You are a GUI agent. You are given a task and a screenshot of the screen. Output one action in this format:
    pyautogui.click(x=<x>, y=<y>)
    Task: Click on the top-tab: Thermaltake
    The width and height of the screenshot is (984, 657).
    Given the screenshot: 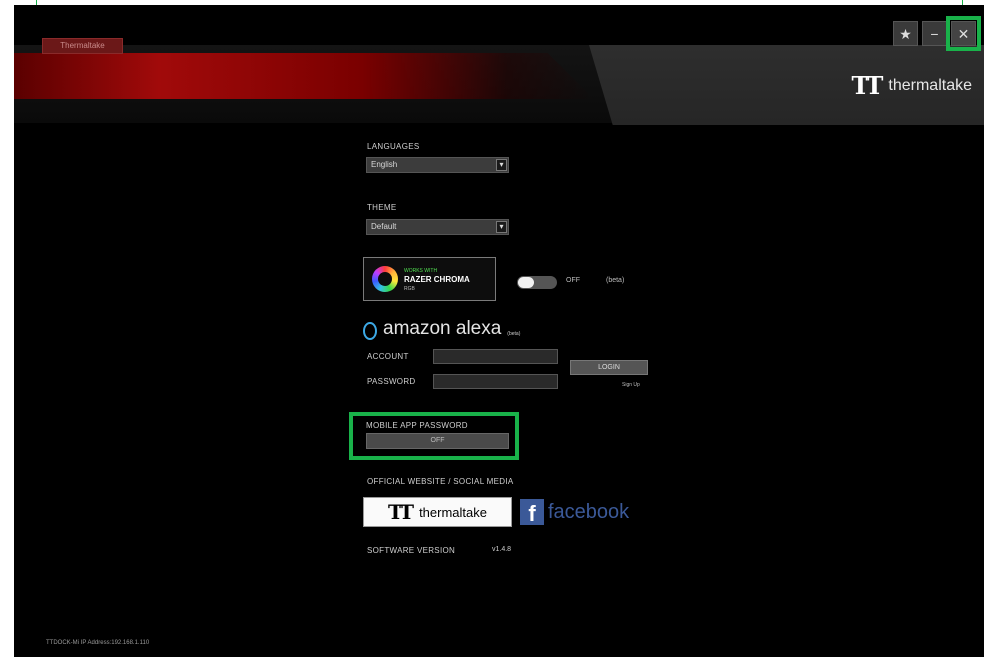 What is the action you would take?
    pyautogui.click(x=82, y=46)
    